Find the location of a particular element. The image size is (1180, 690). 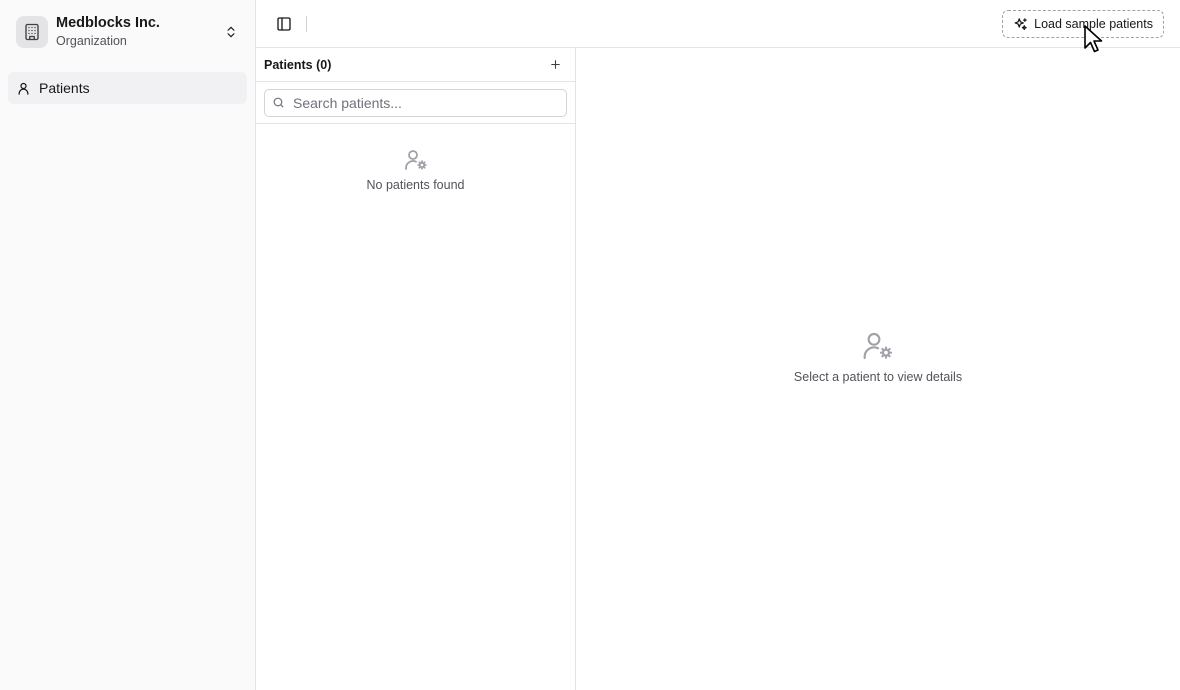

patients-list-title: Patients (0) is located at coordinates (298, 64).